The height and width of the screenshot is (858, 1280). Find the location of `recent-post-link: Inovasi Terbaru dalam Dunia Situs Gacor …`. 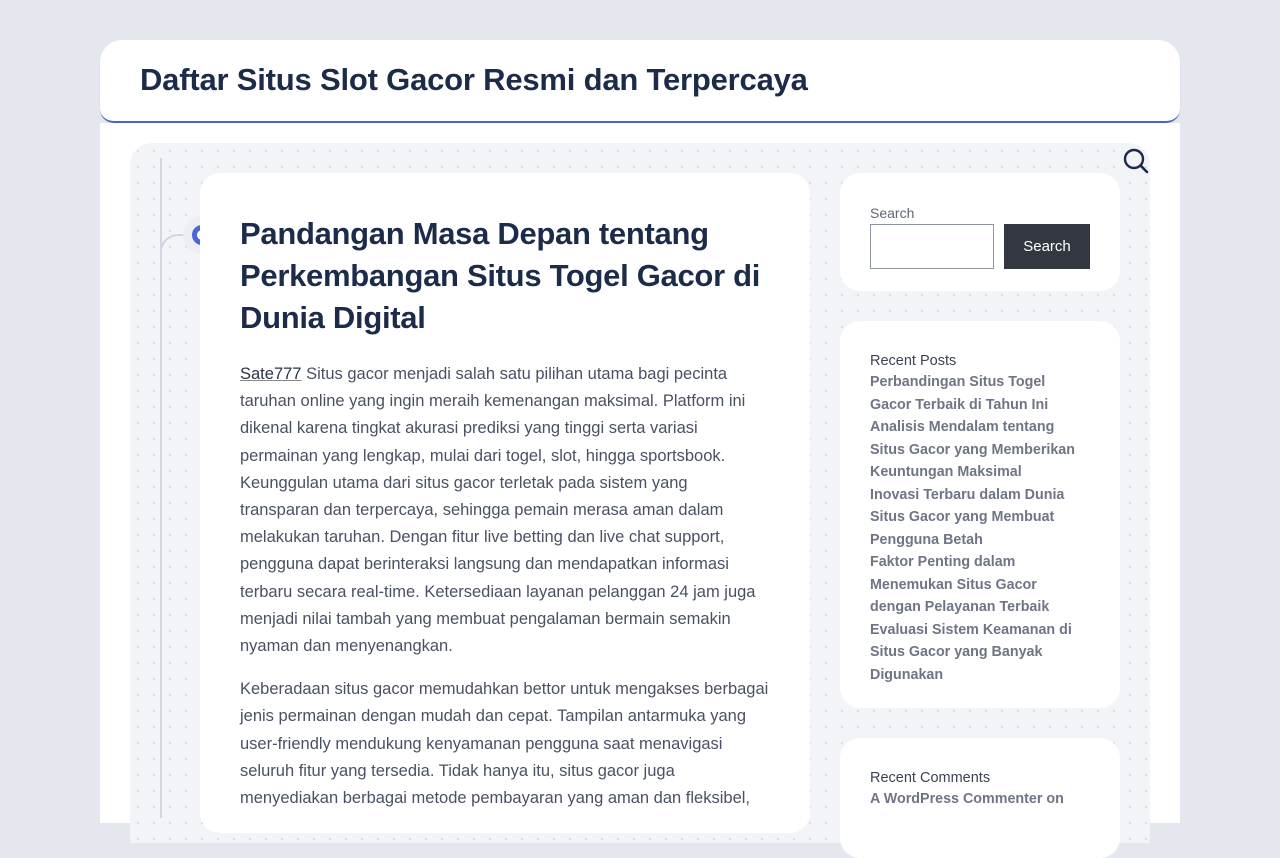

recent-post-link: Inovasi Terbaru dalam Dunia Situs Gacor … is located at coordinates (980, 518).